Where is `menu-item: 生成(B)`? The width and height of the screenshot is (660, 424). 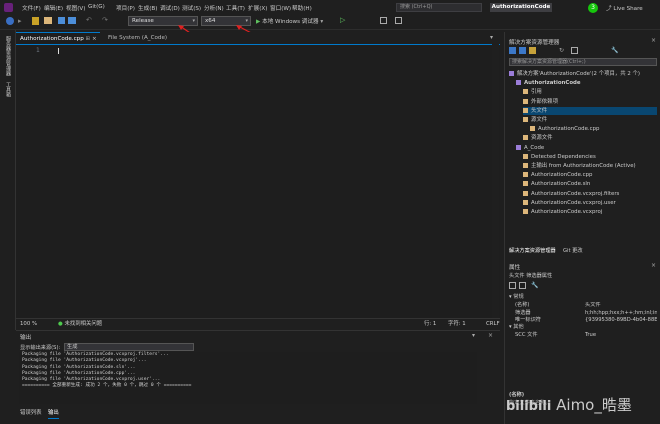
menu-item: 生成(B) is located at coordinates (147, 8).